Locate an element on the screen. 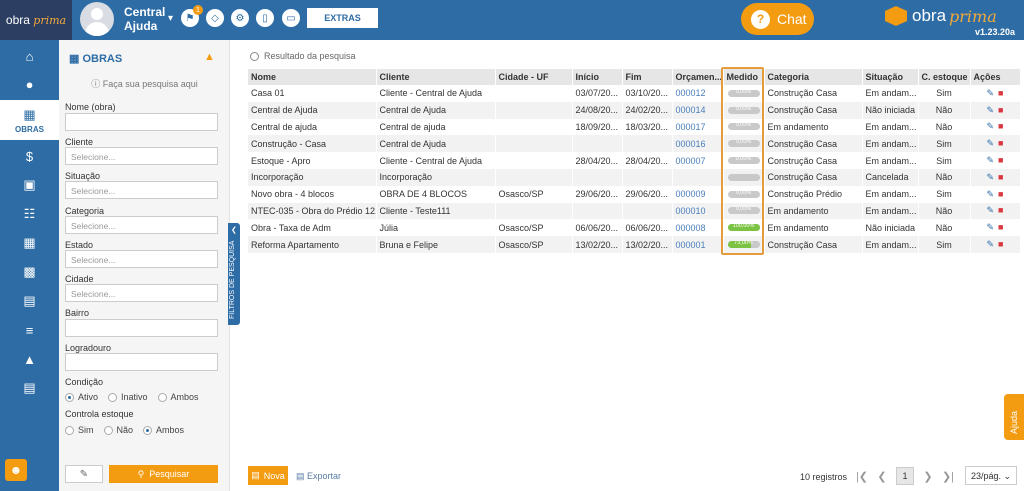 The height and width of the screenshot is (491, 1024). per-page-select: 23/pág. ⌄ is located at coordinates (991, 475).